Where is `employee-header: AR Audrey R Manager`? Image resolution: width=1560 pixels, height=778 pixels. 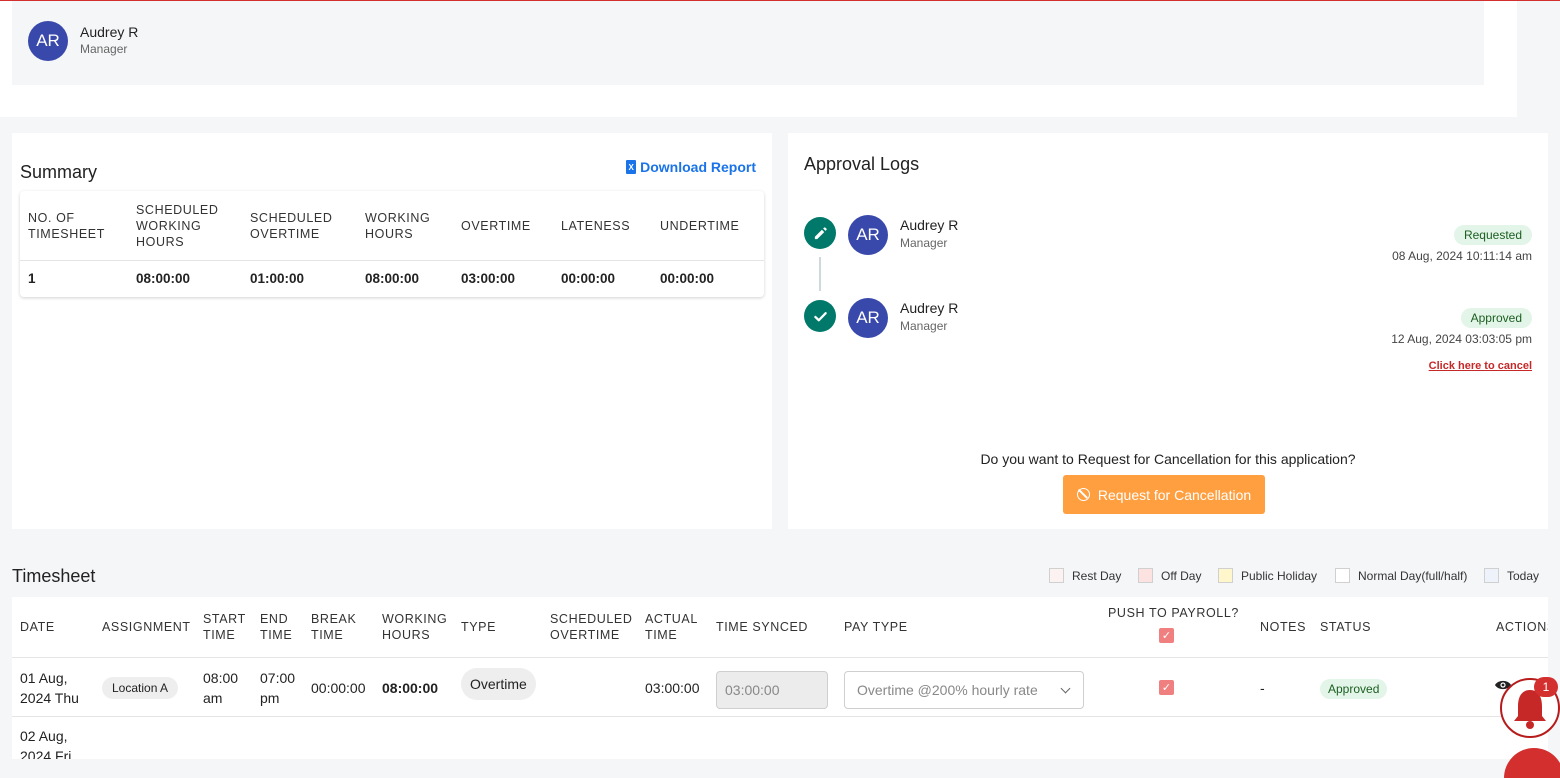
employee-header: AR Audrey R Manager is located at coordinates (758, 59).